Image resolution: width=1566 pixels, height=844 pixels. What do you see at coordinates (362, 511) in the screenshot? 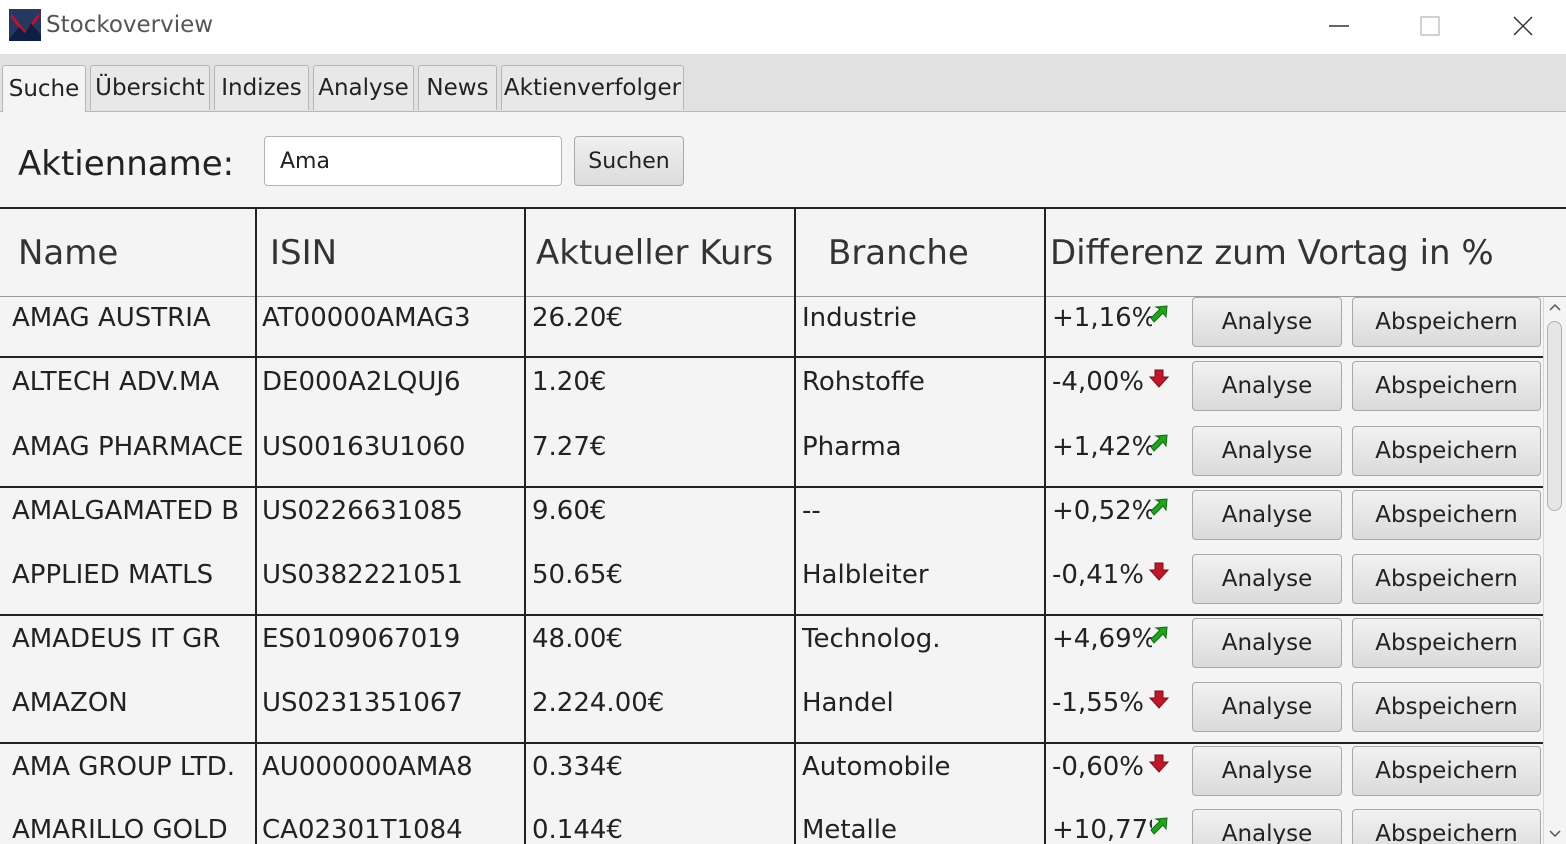
I see `cell-isin: US0226631085` at bounding box center [362, 511].